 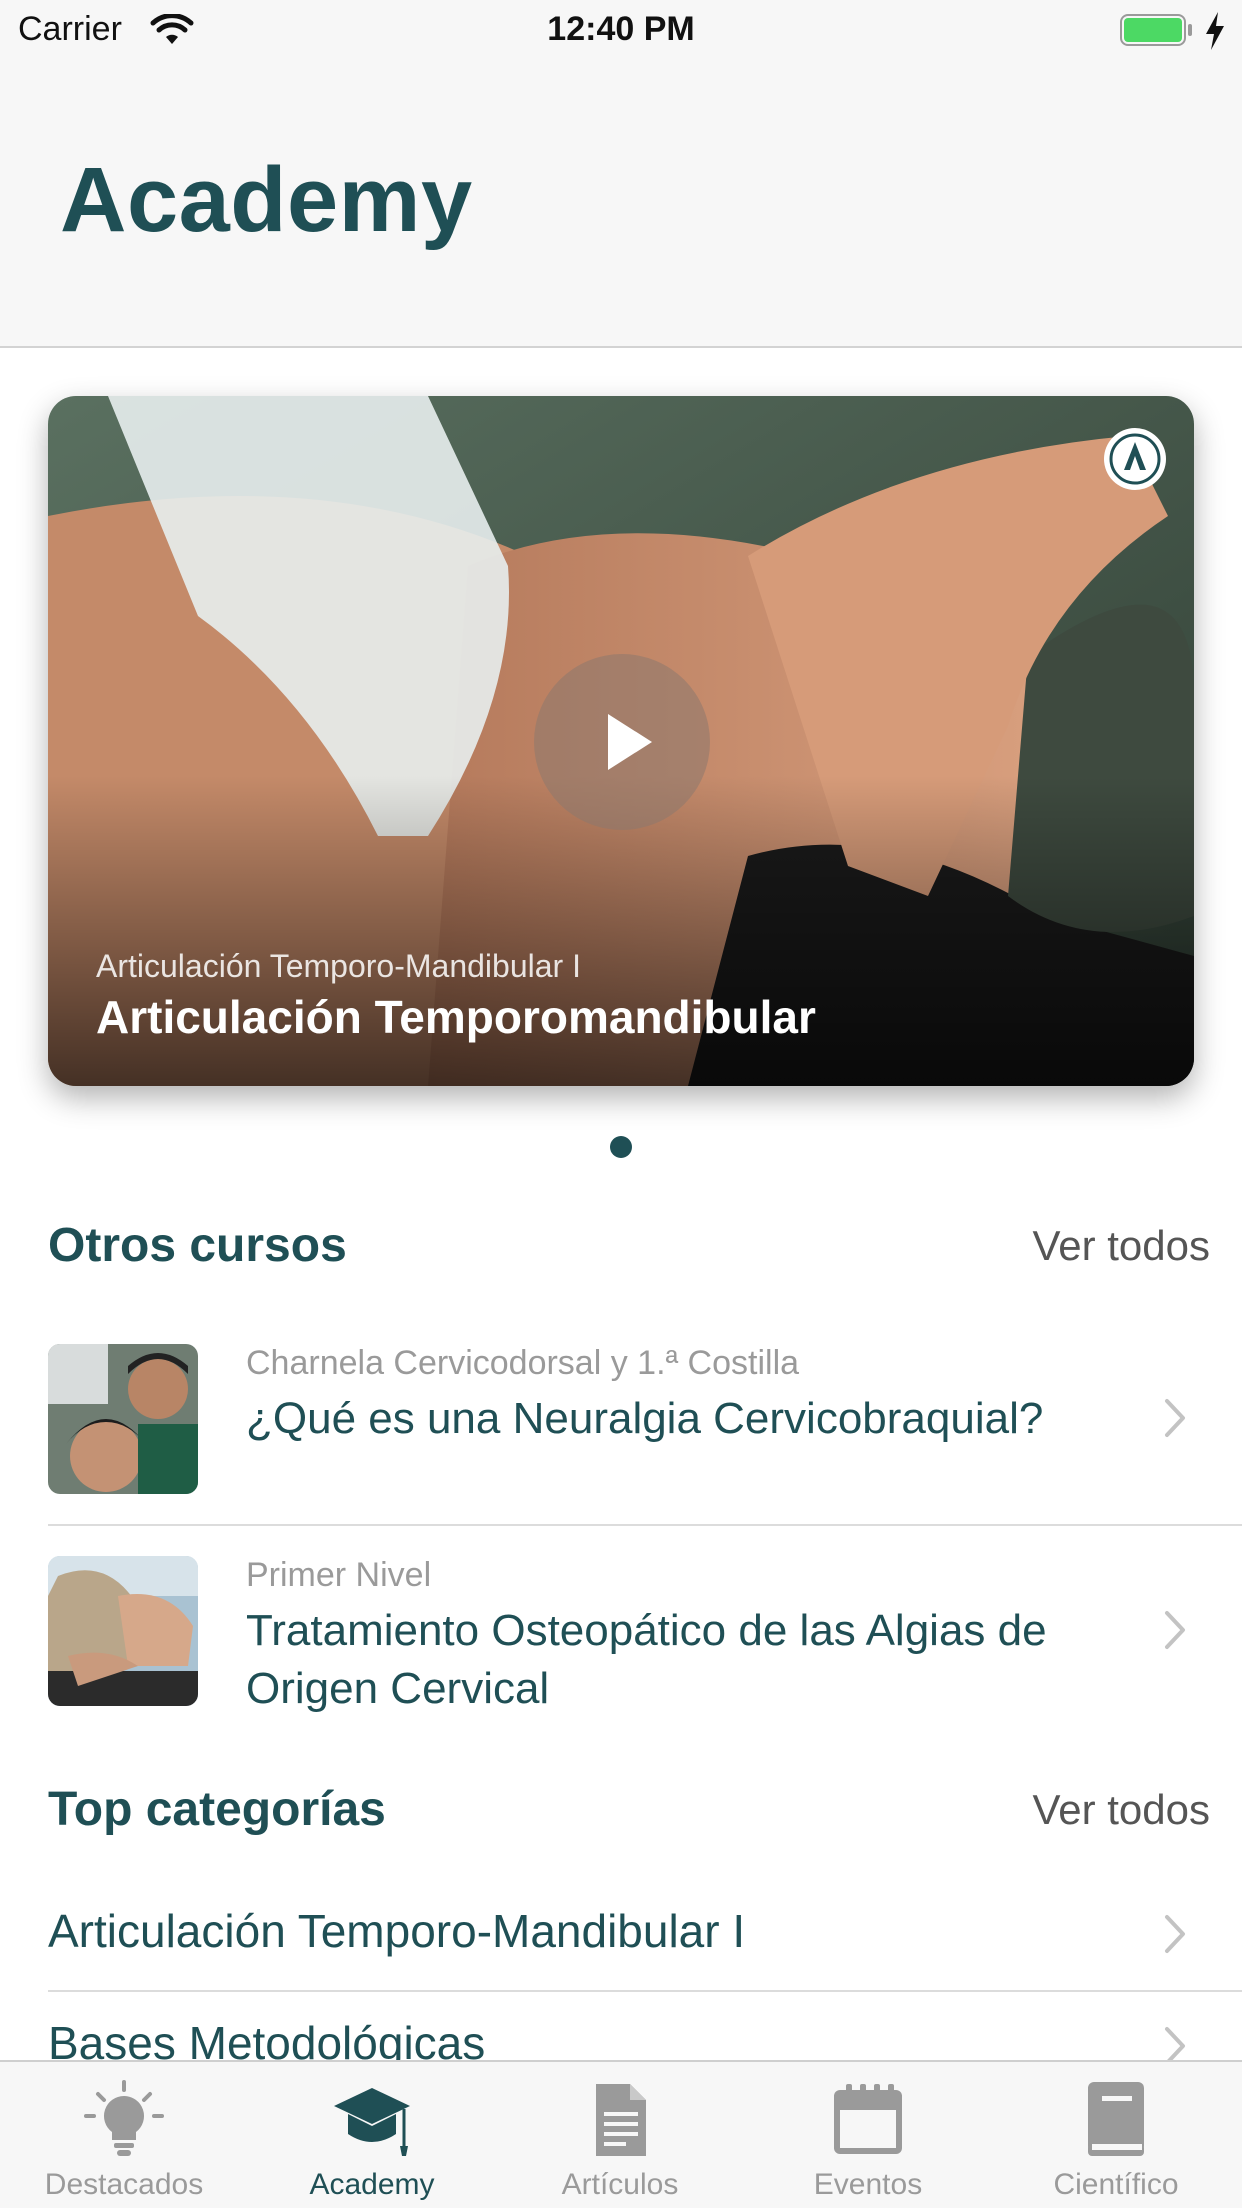 I want to click on document-icon, so click(x=621, y=2120).